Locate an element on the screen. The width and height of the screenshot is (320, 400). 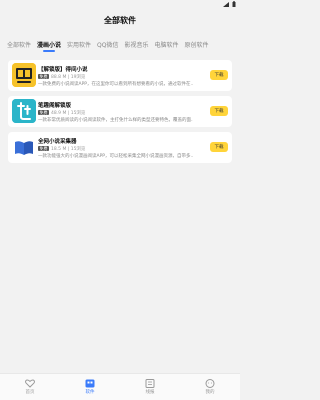
nav-home: 首页 is located at coordinates (30, 387).